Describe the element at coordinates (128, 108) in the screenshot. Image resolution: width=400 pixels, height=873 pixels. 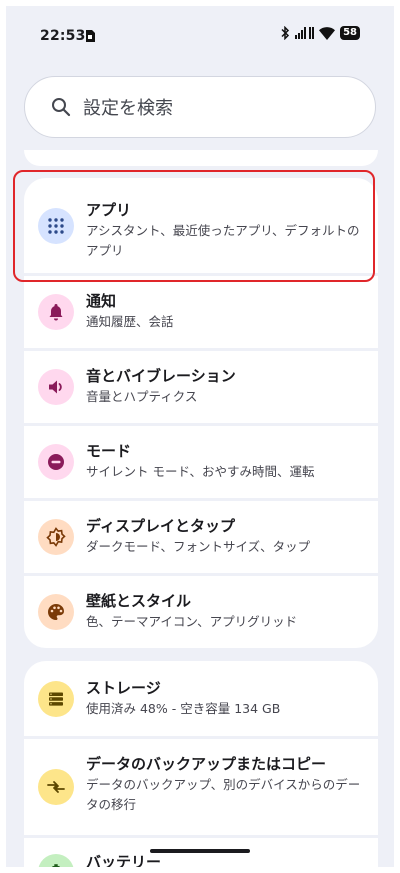
I see `search-placeholder: 設定を検索` at that location.